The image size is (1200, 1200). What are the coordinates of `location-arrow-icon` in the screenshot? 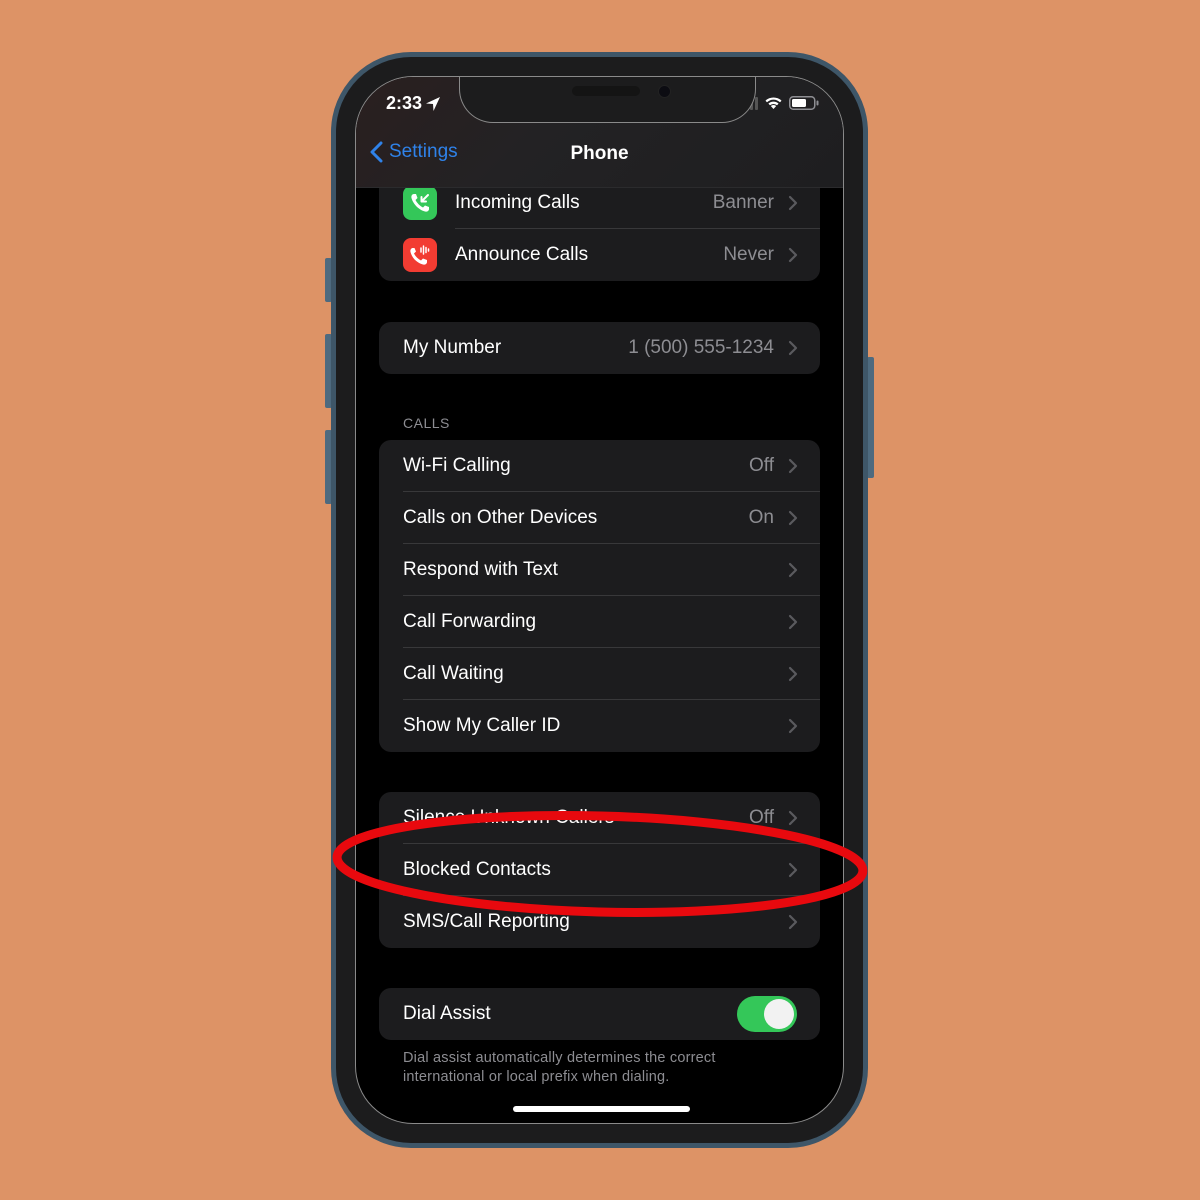 It's located at (433, 103).